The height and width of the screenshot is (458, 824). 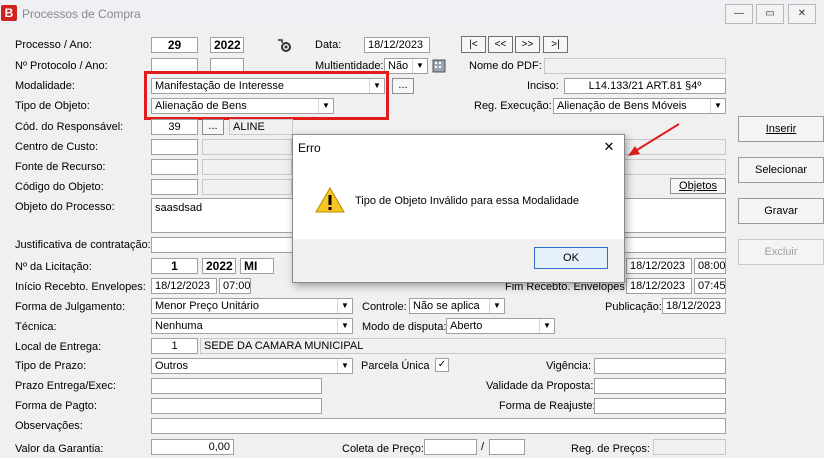 What do you see at coordinates (174, 346) in the screenshot?
I see `local-entrega-code-field: 1` at bounding box center [174, 346].